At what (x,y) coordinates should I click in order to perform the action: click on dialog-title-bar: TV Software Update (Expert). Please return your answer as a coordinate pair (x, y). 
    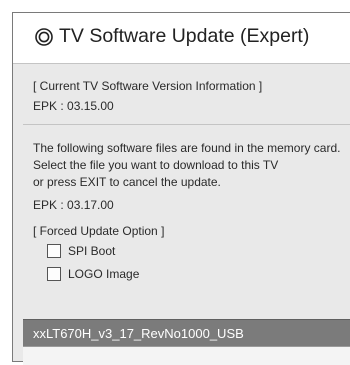
    Looking at the image, I should click on (181, 38).